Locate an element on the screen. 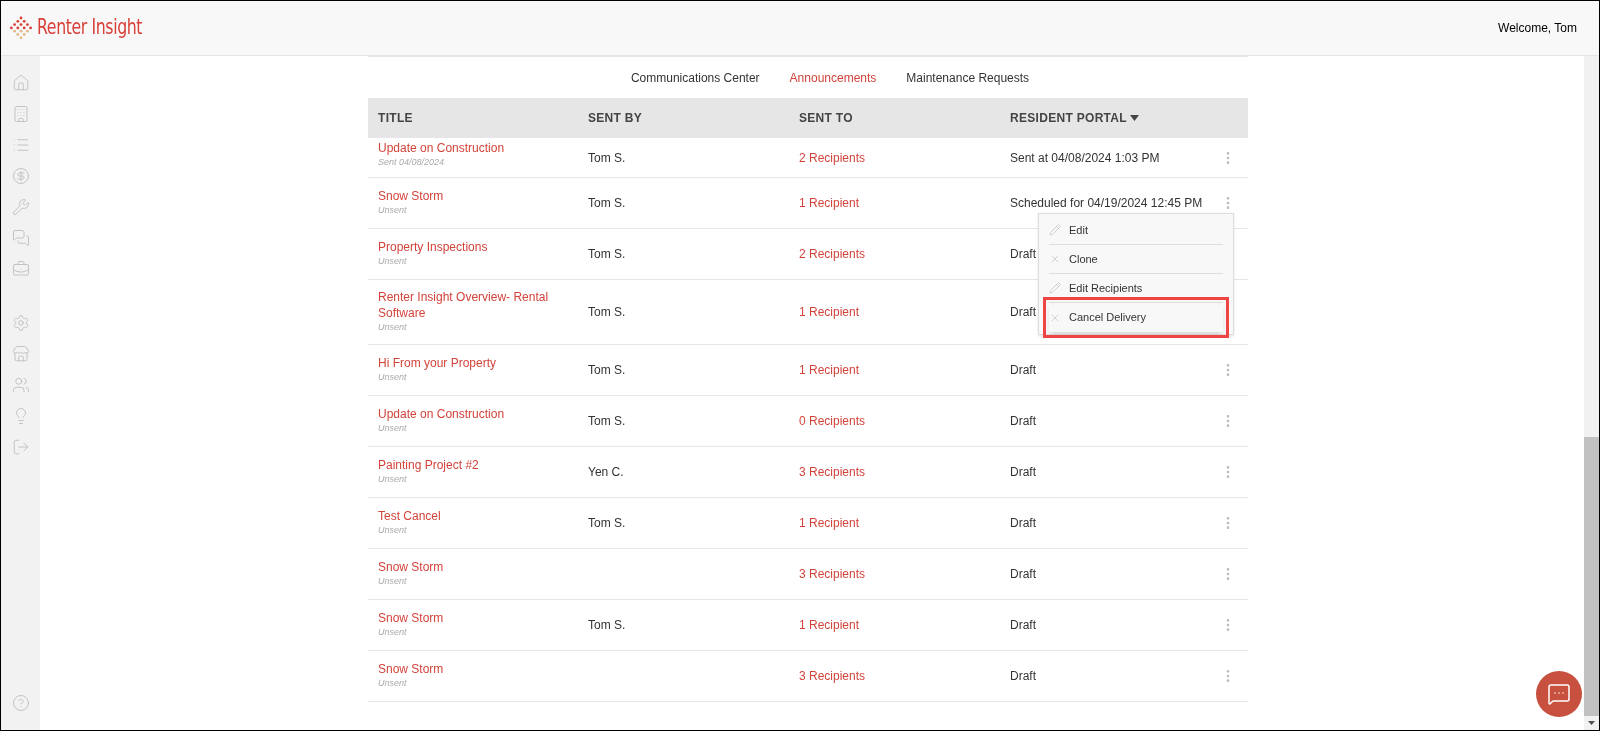 This screenshot has width=1600, height=731. welcome-text: Welcome, Tom is located at coordinates (1537, 28).